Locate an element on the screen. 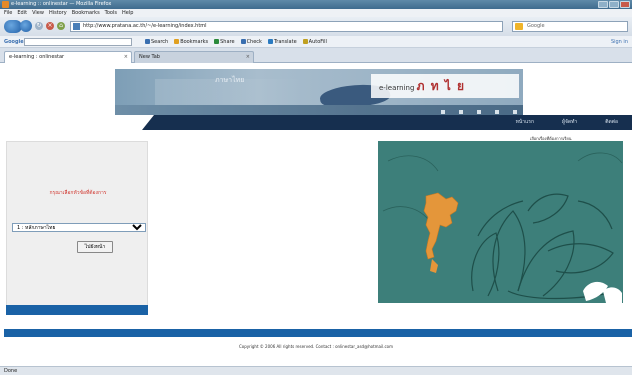  footer-bar is located at coordinates (318, 333).